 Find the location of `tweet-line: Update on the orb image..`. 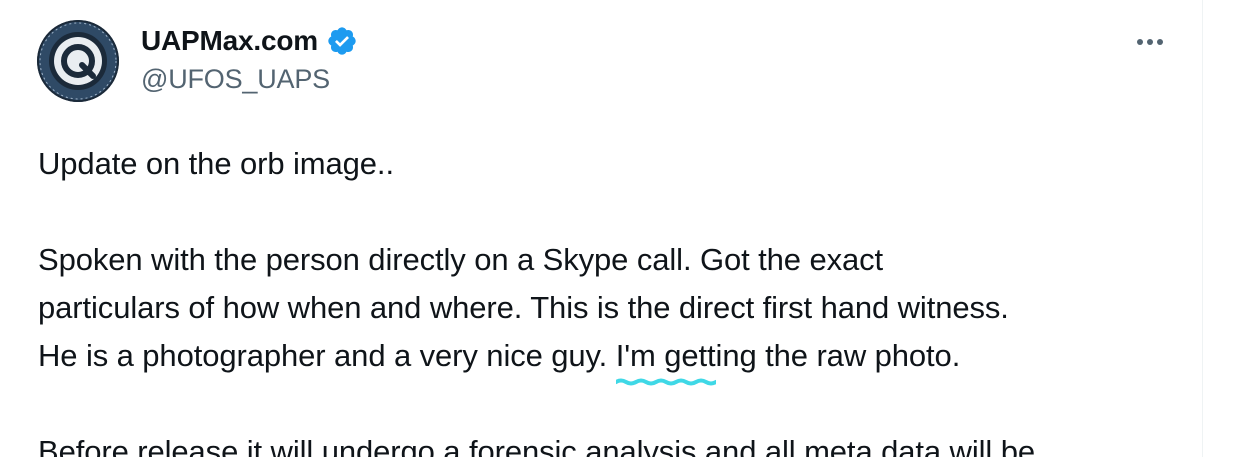

tweet-line: Update on the orb image.. is located at coordinates (216, 163).